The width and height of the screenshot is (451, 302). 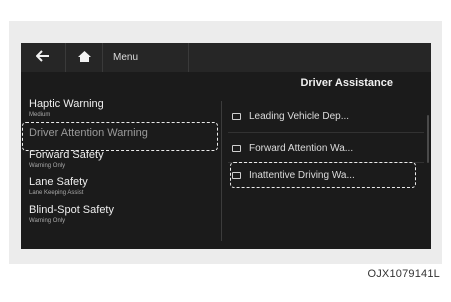 What do you see at coordinates (146, 57) in the screenshot?
I see `menu-button: Menu` at bounding box center [146, 57].